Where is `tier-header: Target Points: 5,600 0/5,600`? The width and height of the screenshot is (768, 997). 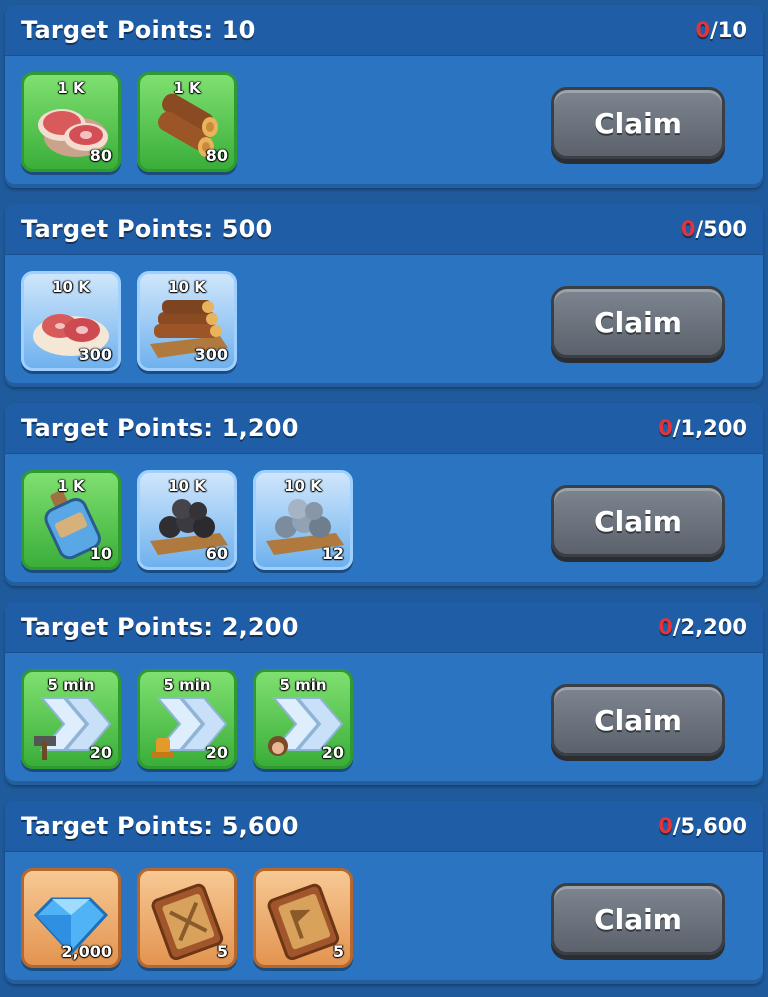 tier-header: Target Points: 5,600 0/5,600 is located at coordinates (384, 826).